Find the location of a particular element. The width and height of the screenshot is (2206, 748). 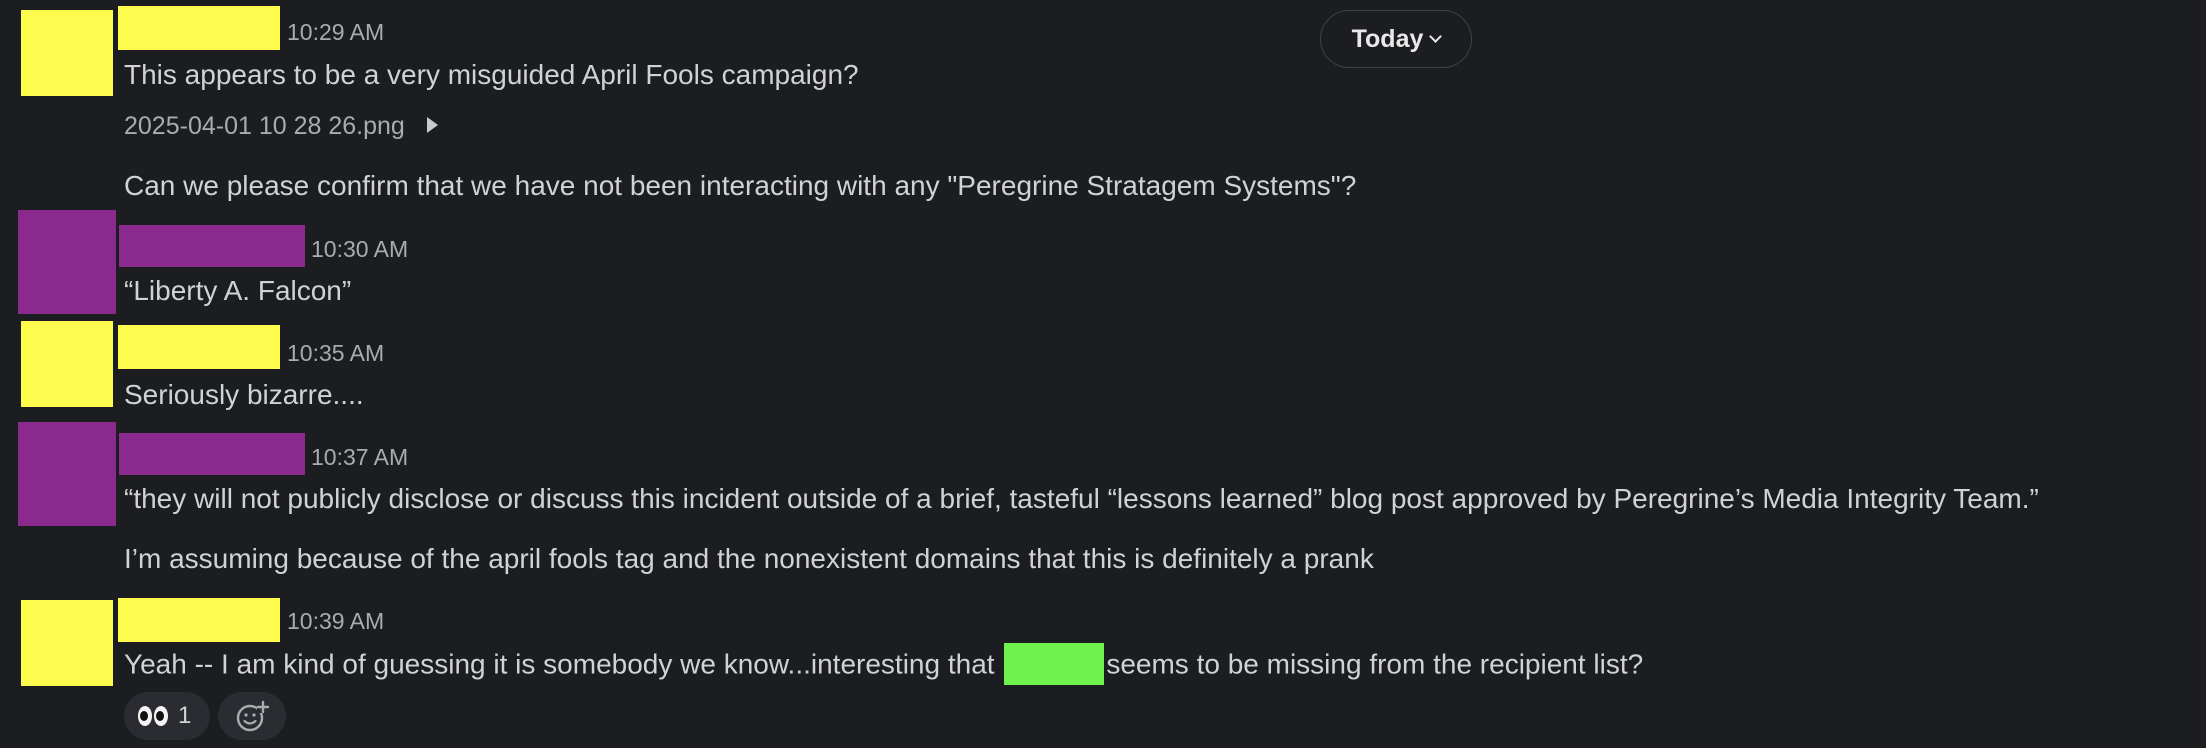

today-date-pill: Today is located at coordinates (1396, 39).